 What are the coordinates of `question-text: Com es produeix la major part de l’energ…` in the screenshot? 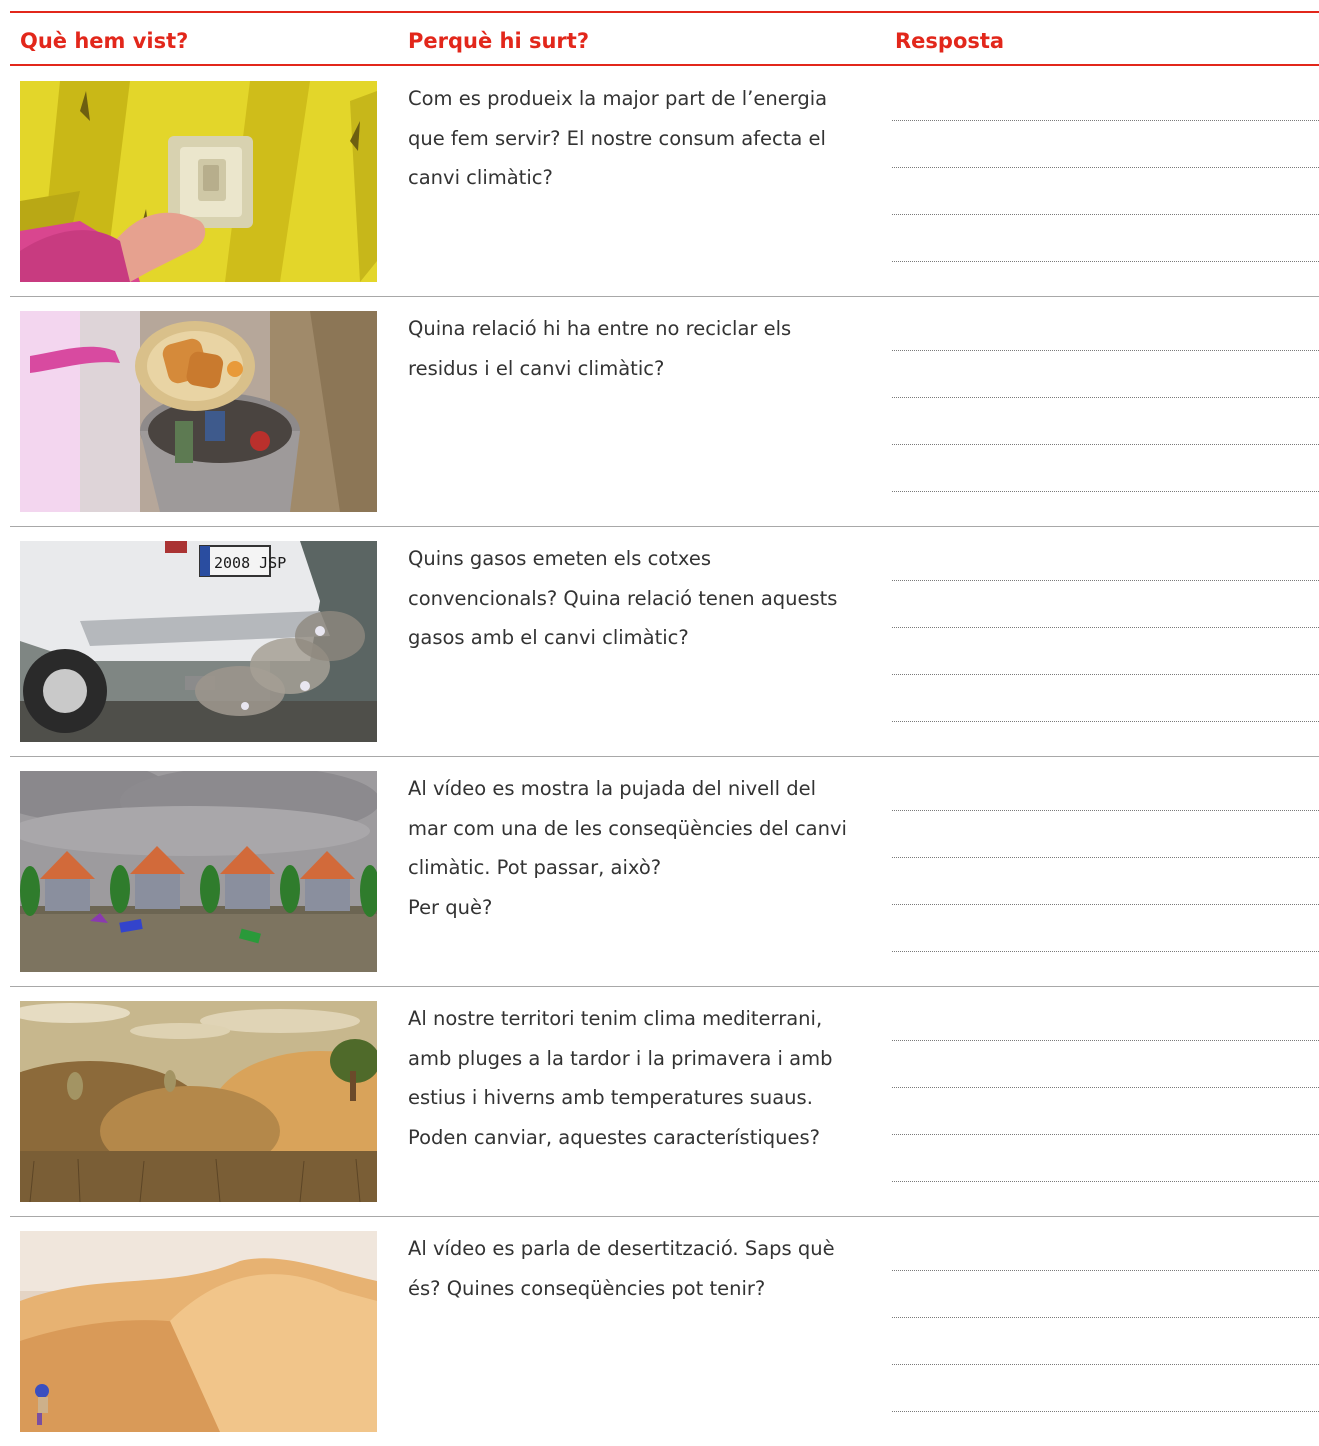 It's located at (618, 138).